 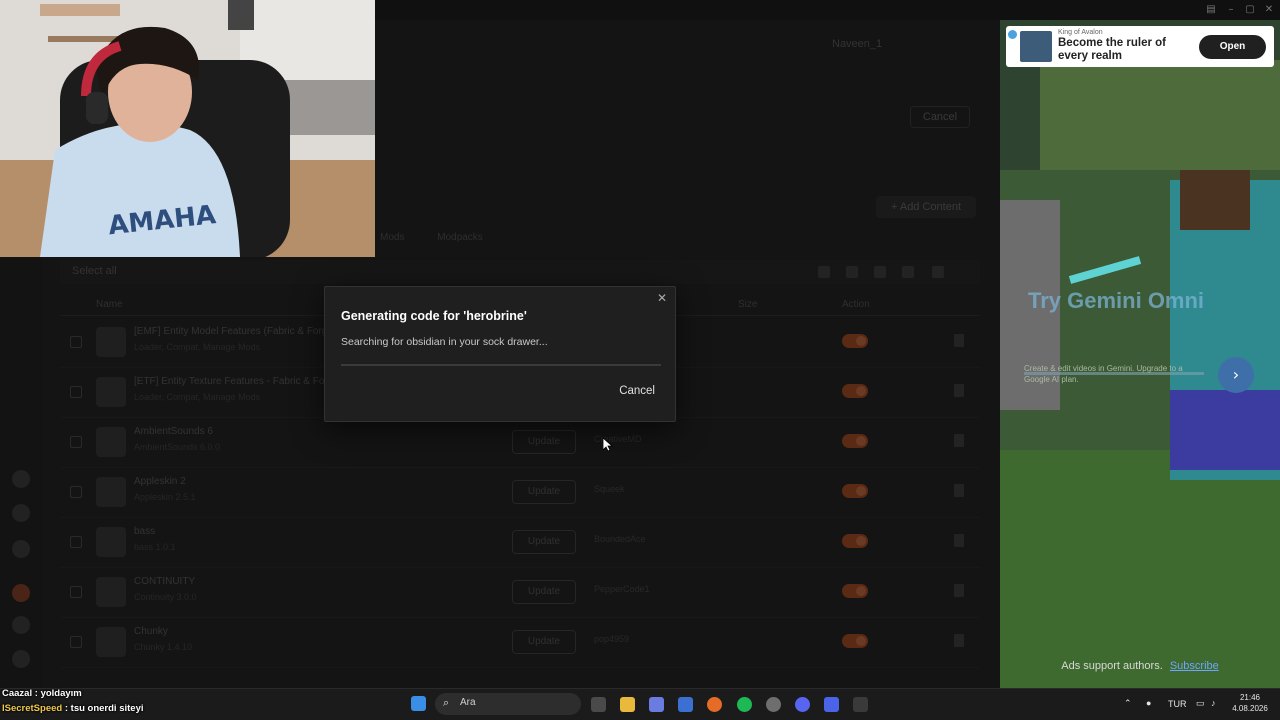 I want to click on chat-username: Caazal, so click(x=17, y=693).